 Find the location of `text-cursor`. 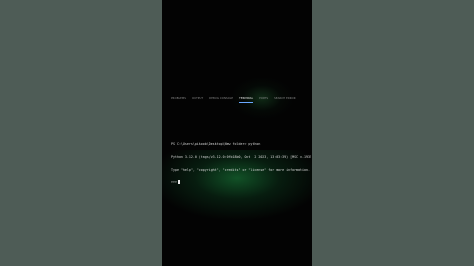

text-cursor is located at coordinates (178, 182).